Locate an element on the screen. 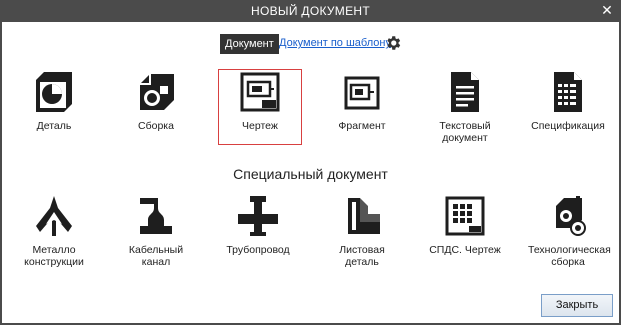 This screenshot has height=325, width=621. special-item-technological-assembly: Технологическая сборка is located at coordinates (569, 231).